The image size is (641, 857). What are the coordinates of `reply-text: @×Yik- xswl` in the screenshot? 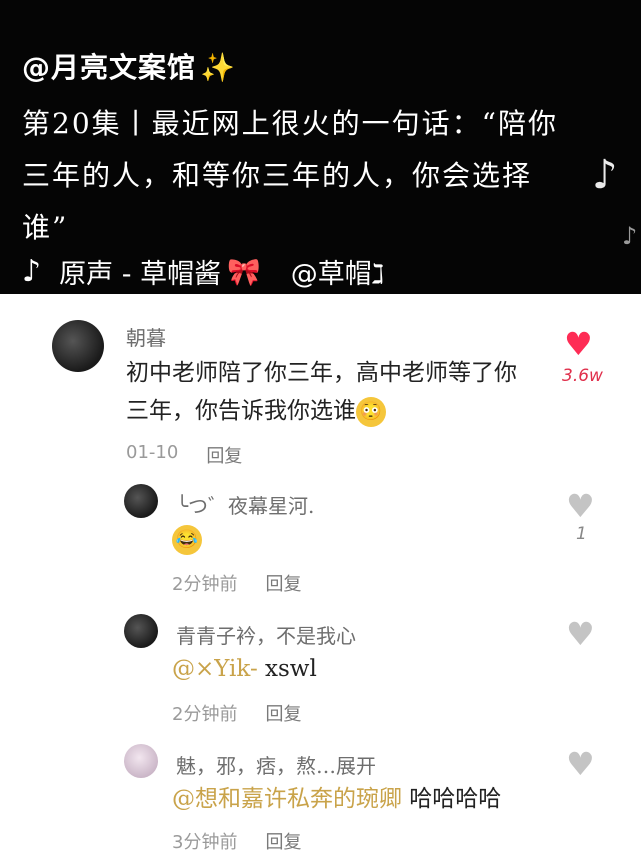 It's located at (244, 669).